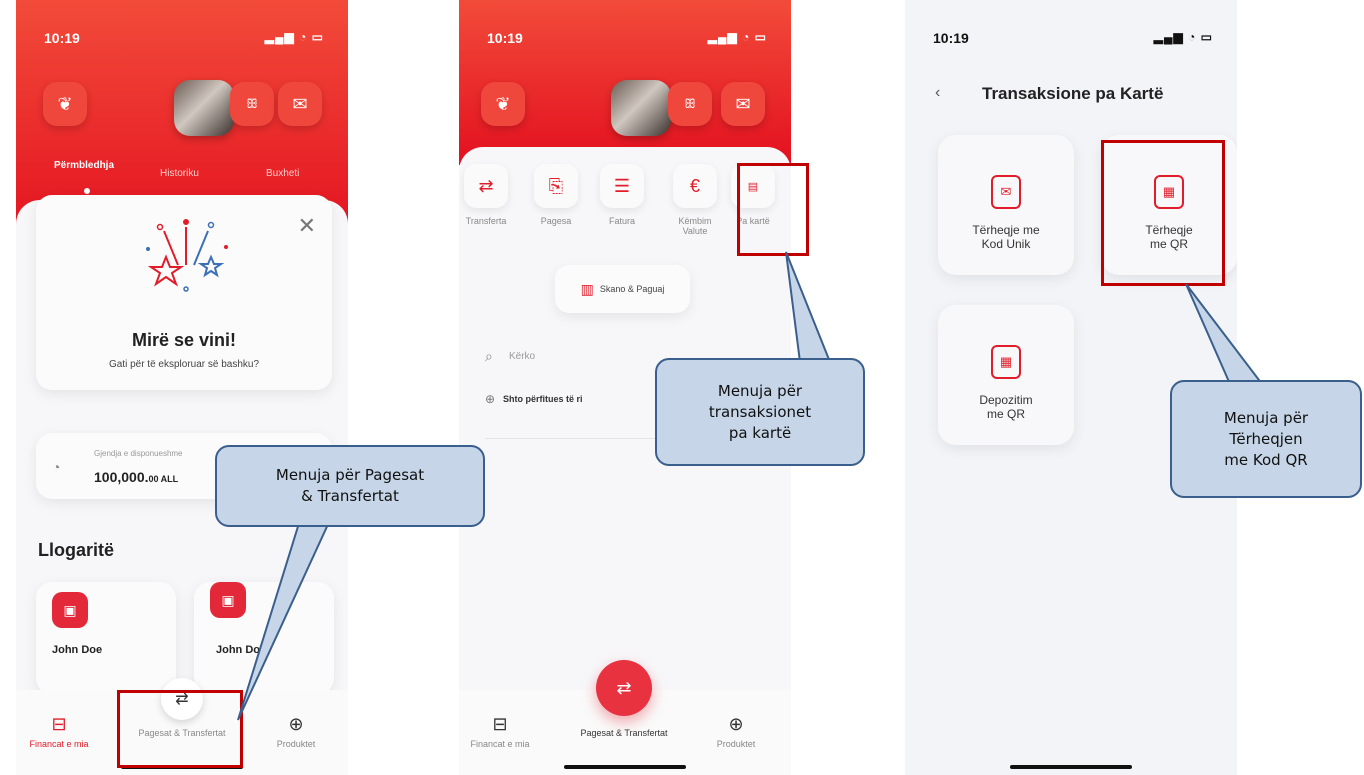 This screenshot has width=1364, height=775. I want to click on action-label: Këmbim Valute, so click(695, 226).